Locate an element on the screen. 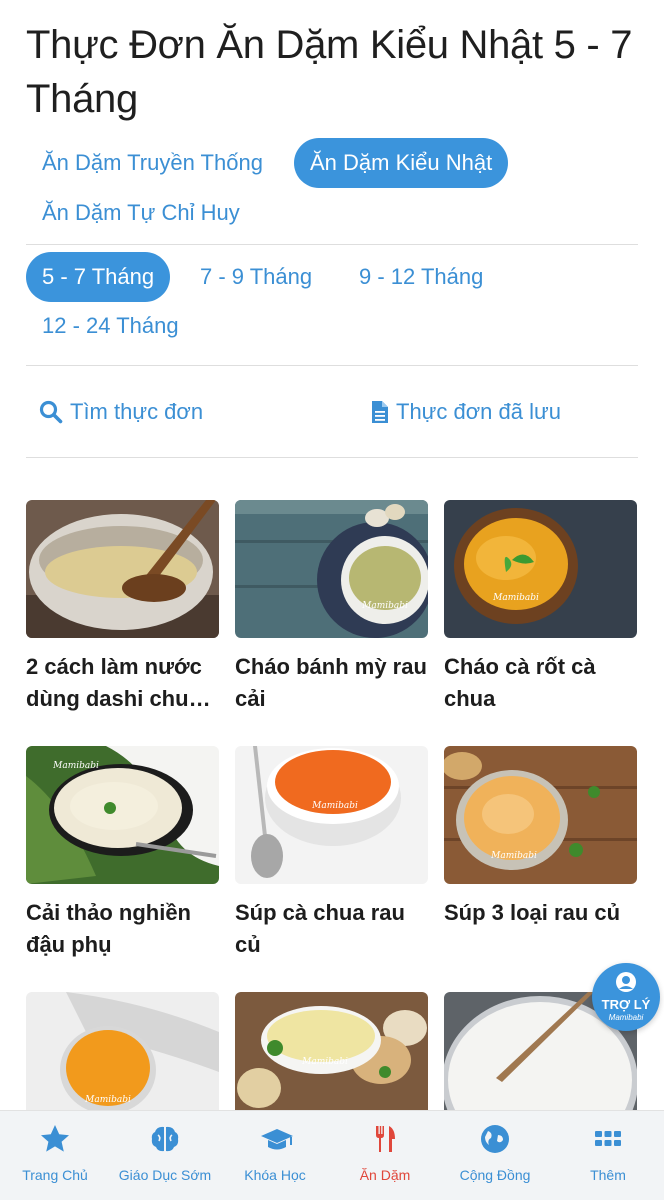  tab-label: Giáo Dục Sớm is located at coordinates (165, 1175).